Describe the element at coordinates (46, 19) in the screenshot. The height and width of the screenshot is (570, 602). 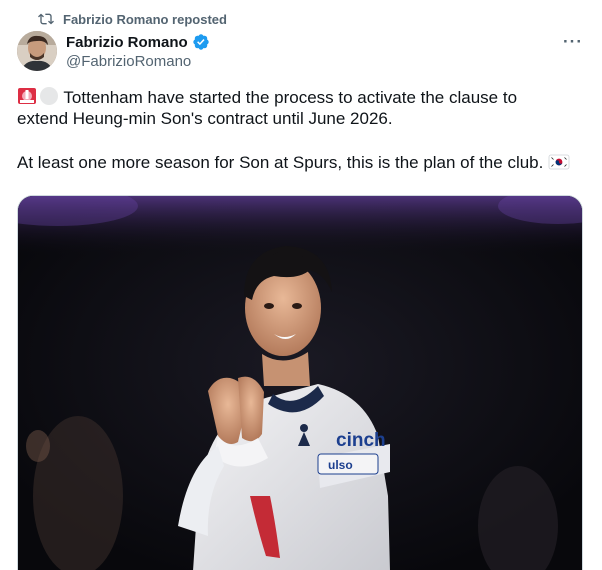
I see `repost-icon` at that location.